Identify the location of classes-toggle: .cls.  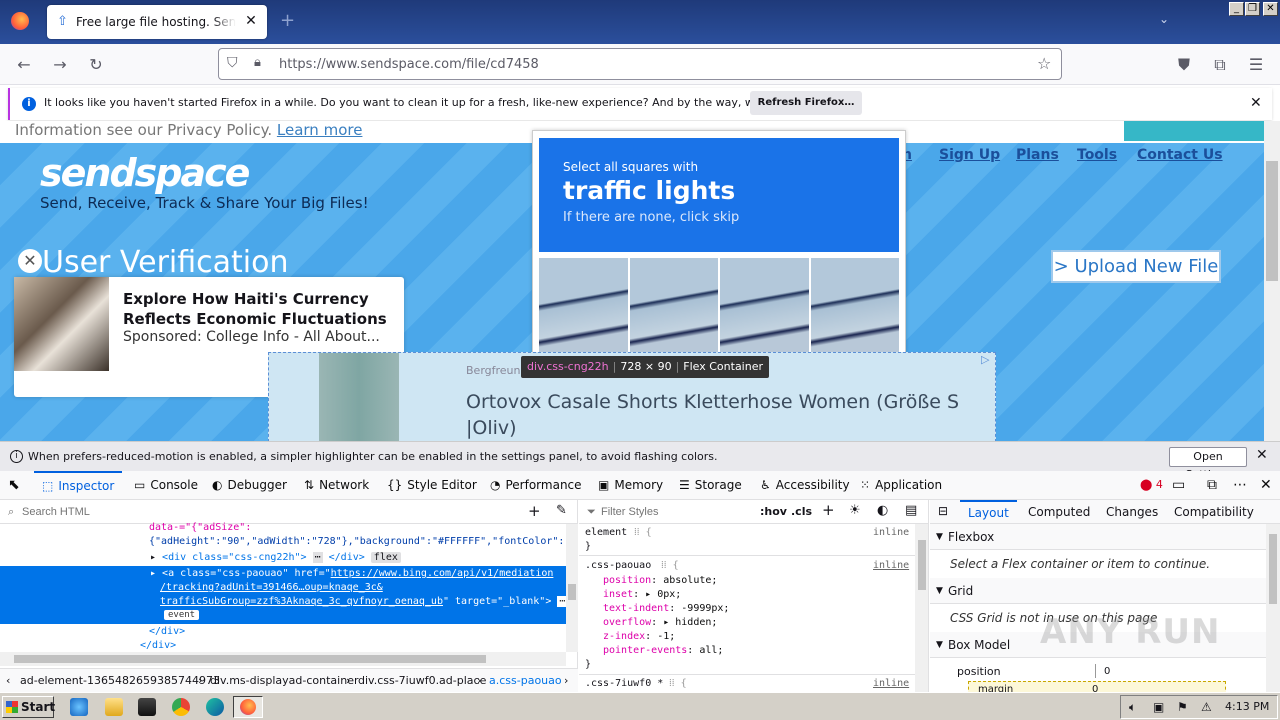
(801, 511).